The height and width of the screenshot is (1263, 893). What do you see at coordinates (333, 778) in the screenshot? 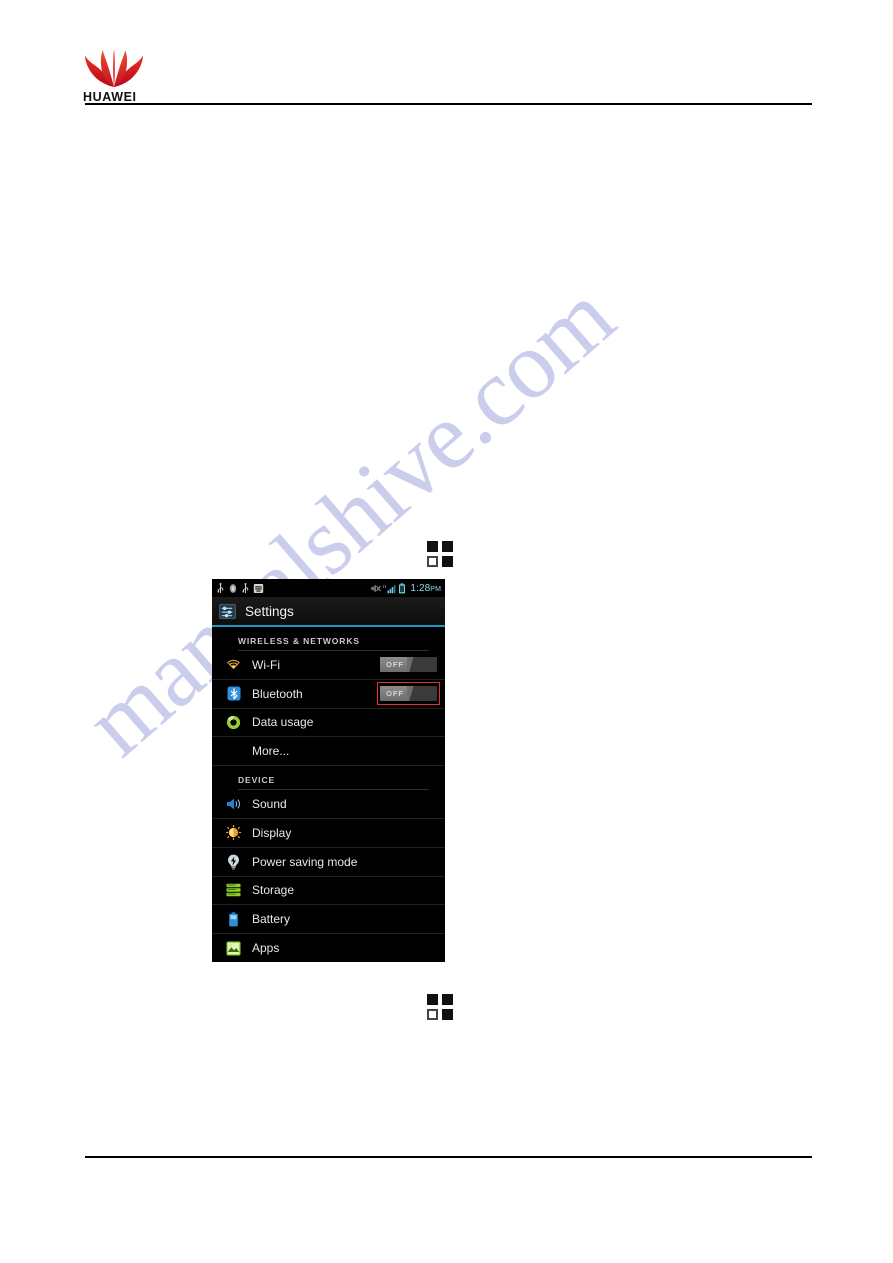
I see `section-header-label: DEVICE` at bounding box center [333, 778].